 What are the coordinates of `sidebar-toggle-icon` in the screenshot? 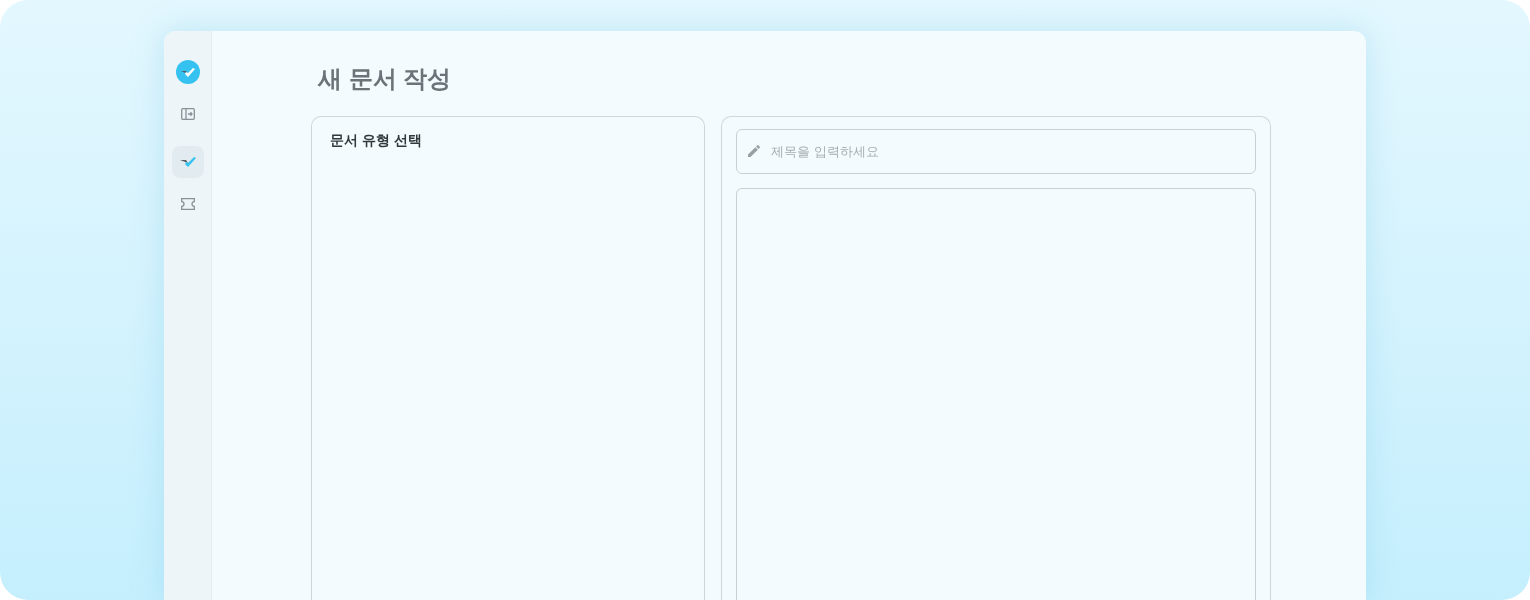 It's located at (187, 114).